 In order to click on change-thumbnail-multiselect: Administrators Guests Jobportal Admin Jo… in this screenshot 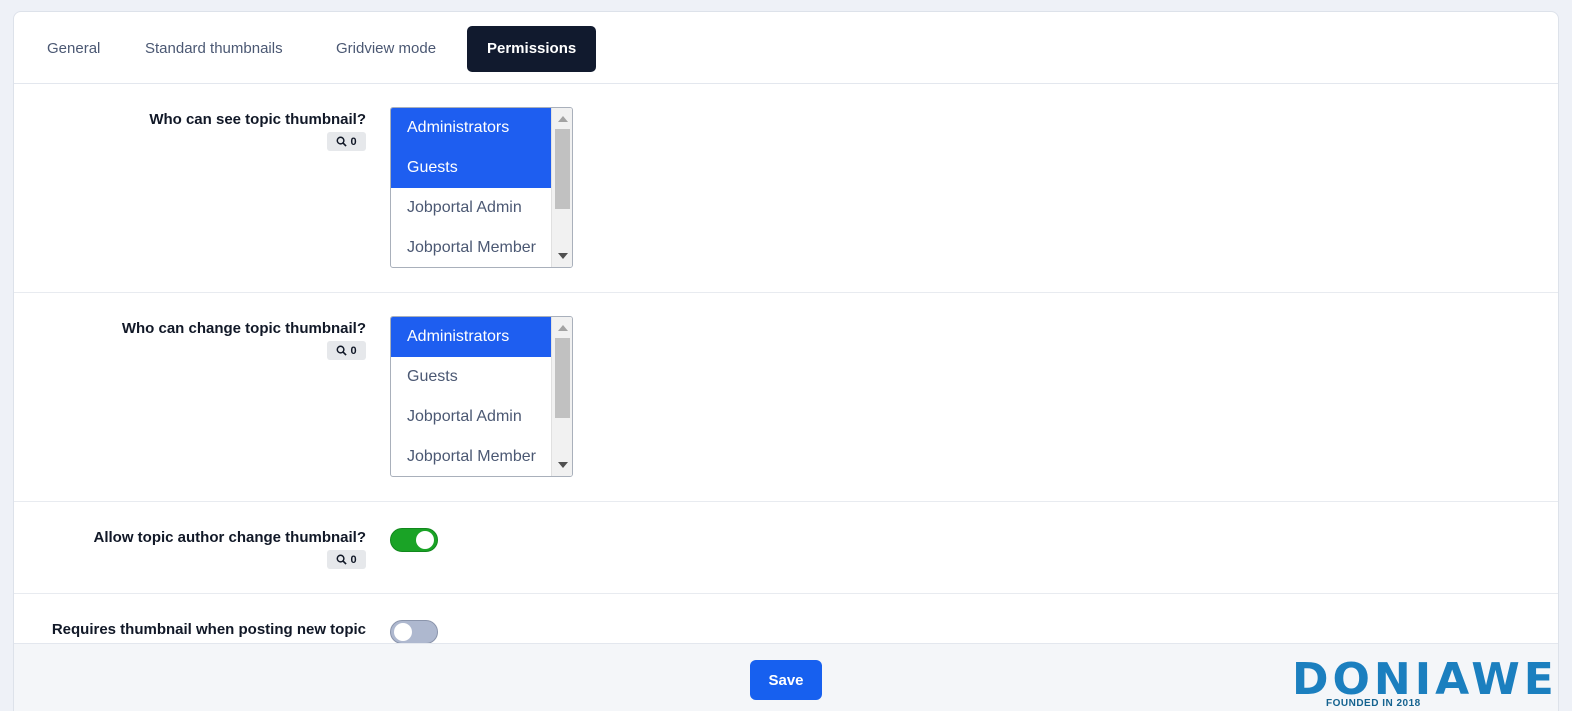, I will do `click(481, 396)`.